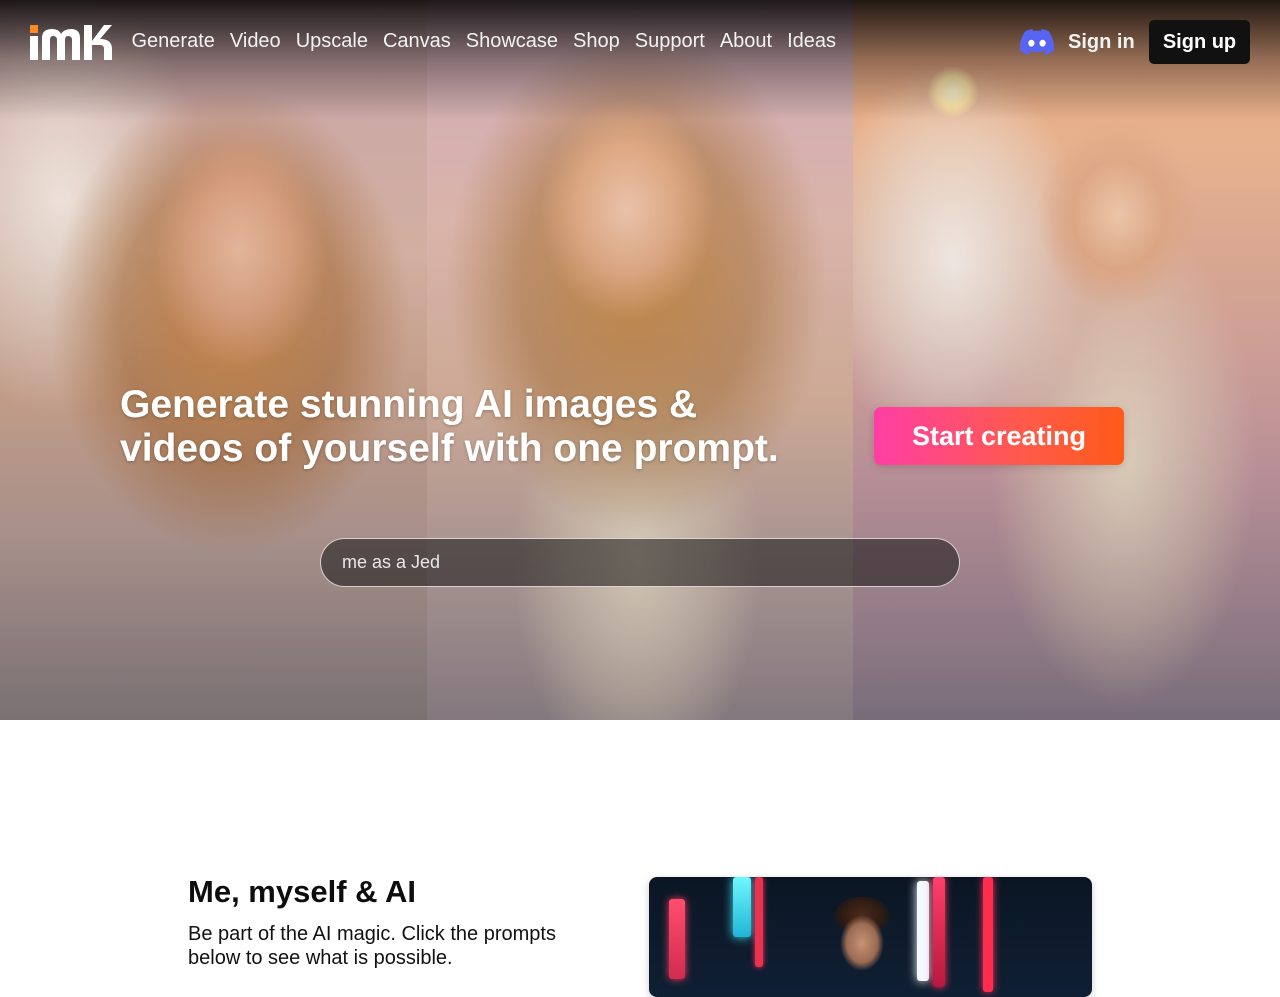 Image resolution: width=1280 pixels, height=997 pixels. I want to click on preview-image, so click(870, 937).